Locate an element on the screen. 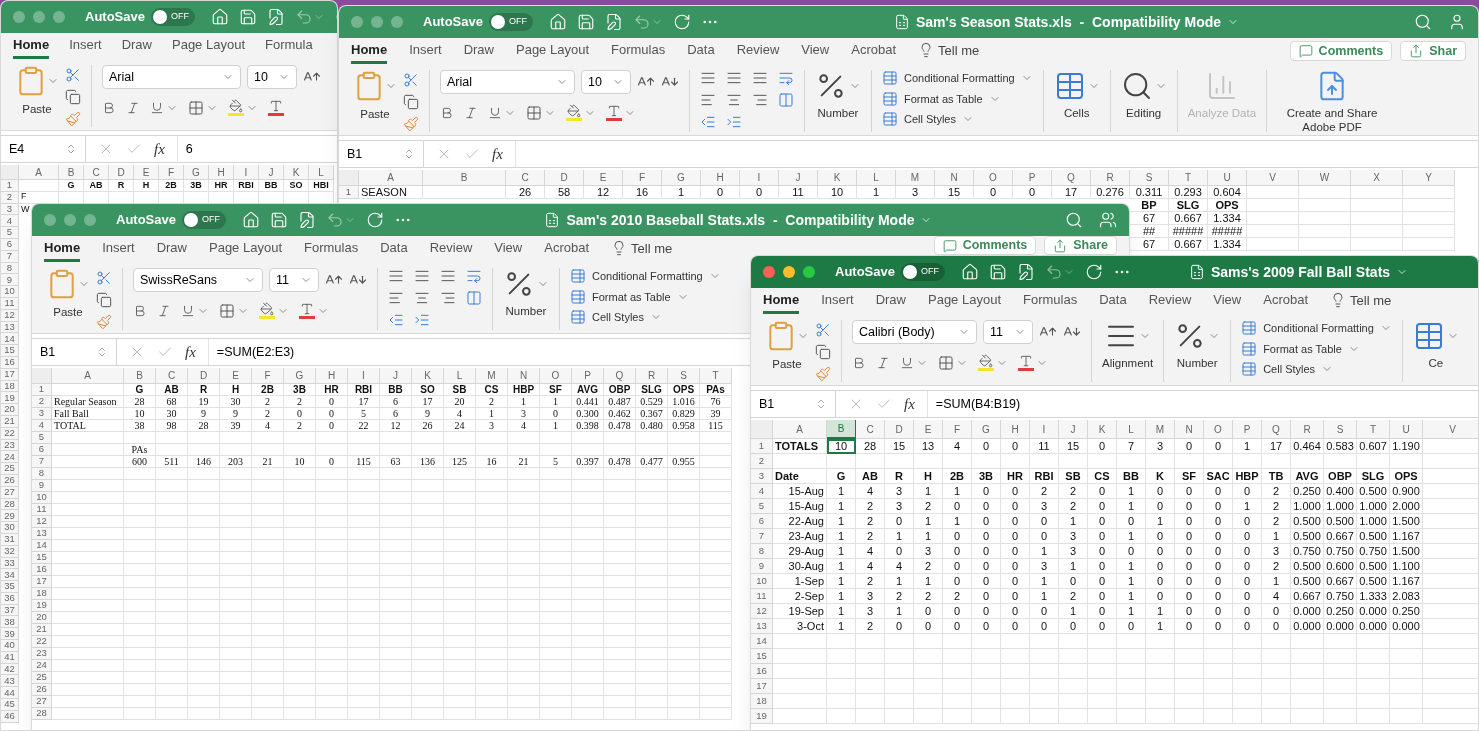  ribbon-tab: Draw is located at coordinates (136, 46).